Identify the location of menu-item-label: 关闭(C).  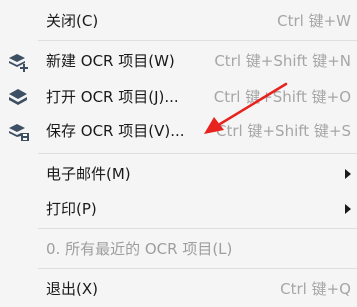
(72, 21).